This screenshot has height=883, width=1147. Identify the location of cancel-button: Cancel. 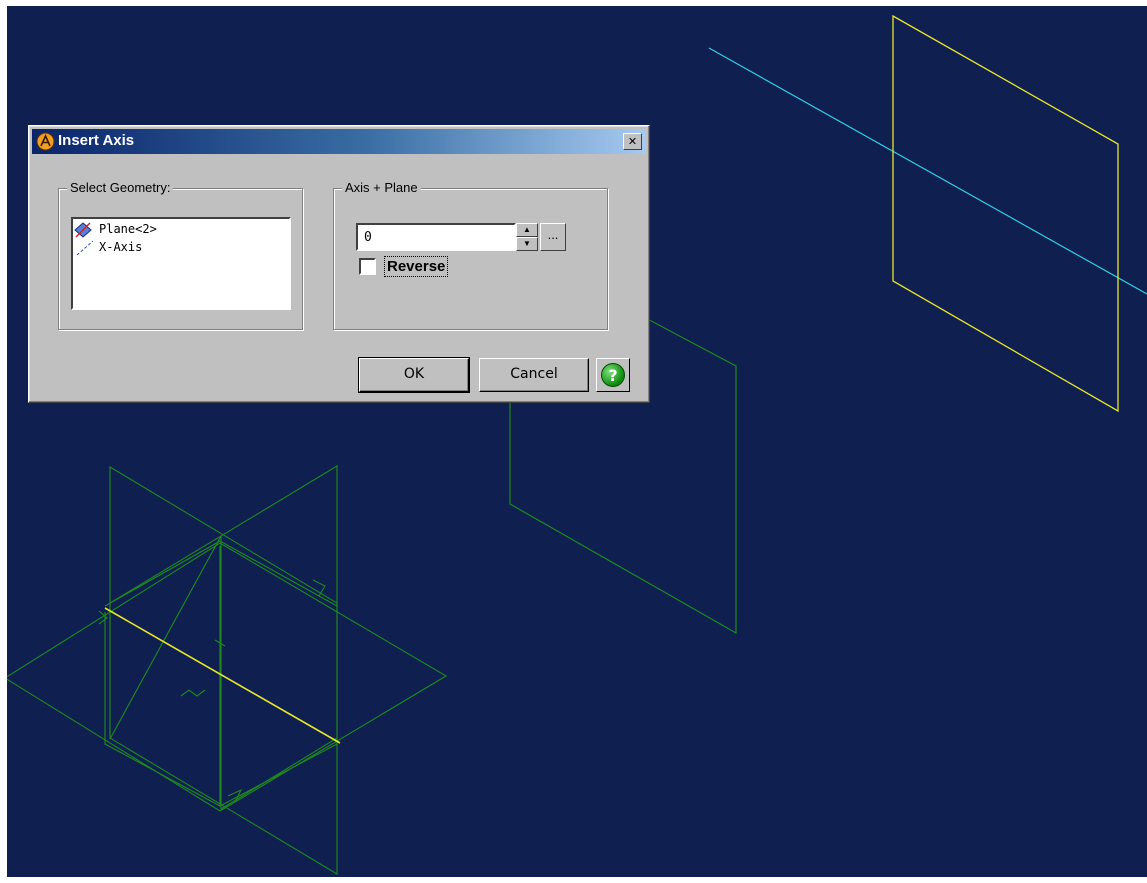
(534, 375).